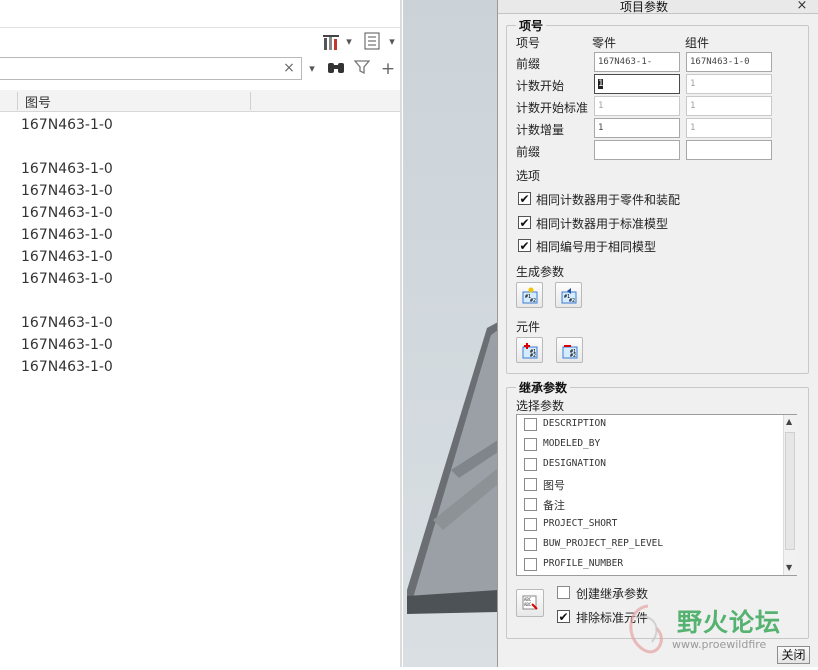  What do you see at coordinates (574, 463) in the screenshot?
I see `param-name: DESIGNATION` at bounding box center [574, 463].